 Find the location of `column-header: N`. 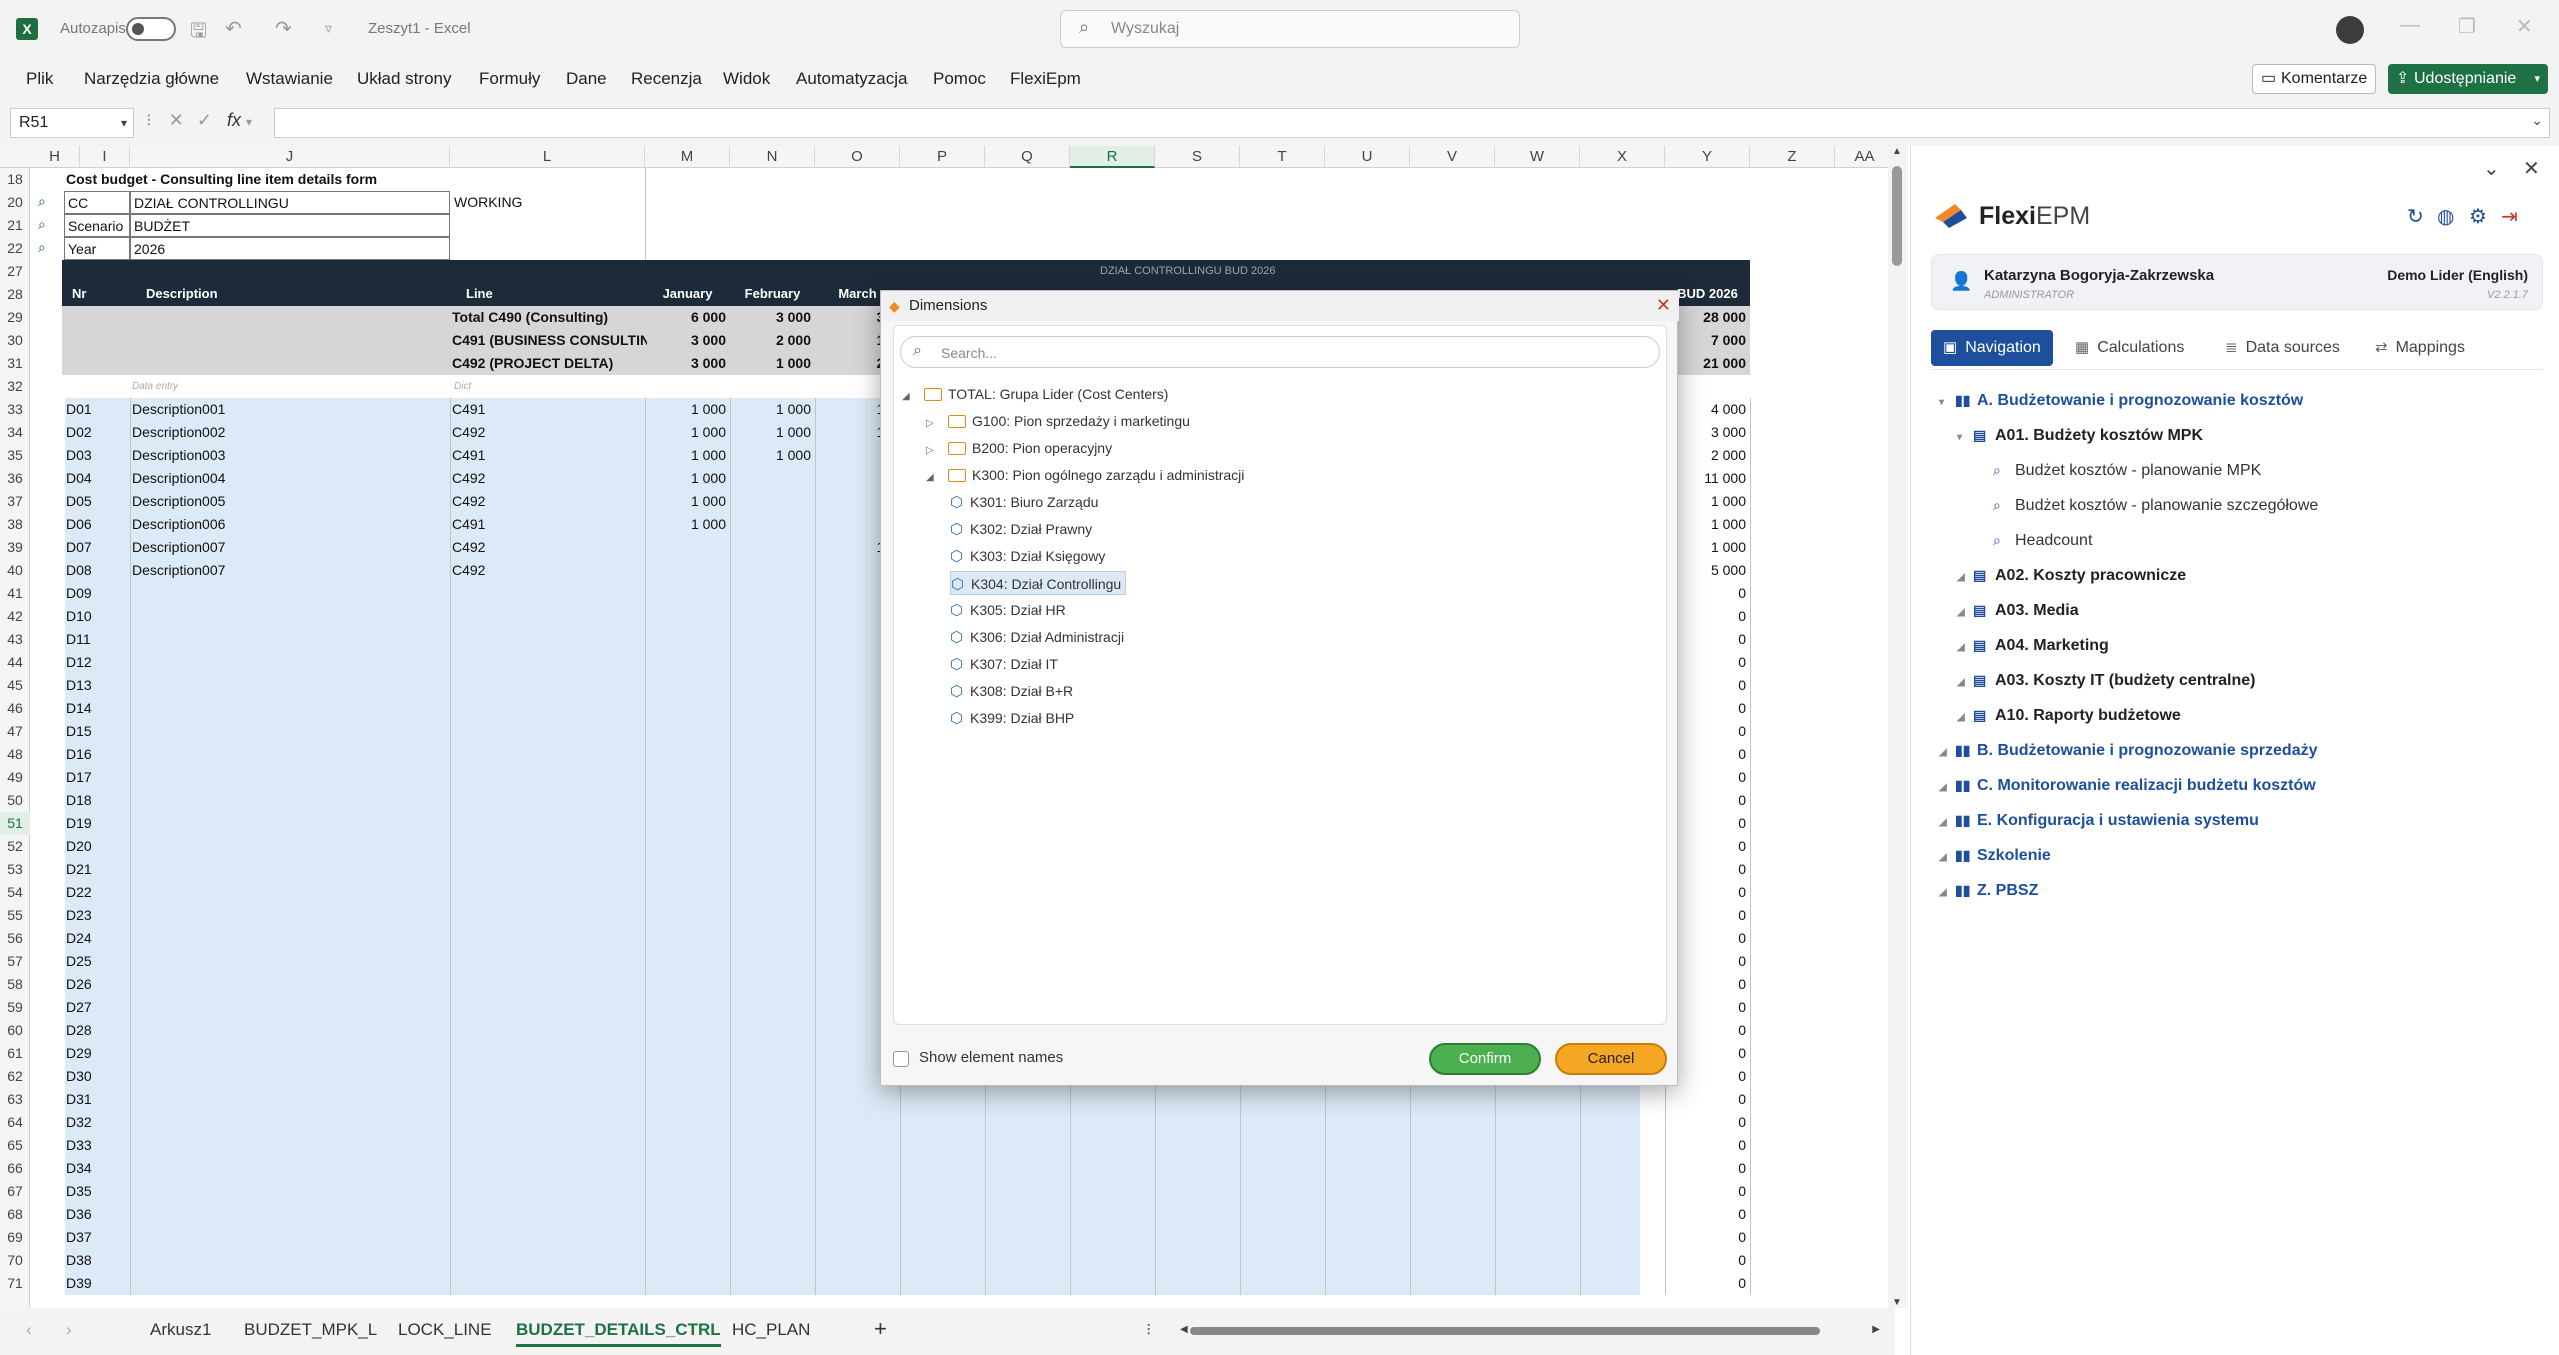

column-header: N is located at coordinates (772, 157).